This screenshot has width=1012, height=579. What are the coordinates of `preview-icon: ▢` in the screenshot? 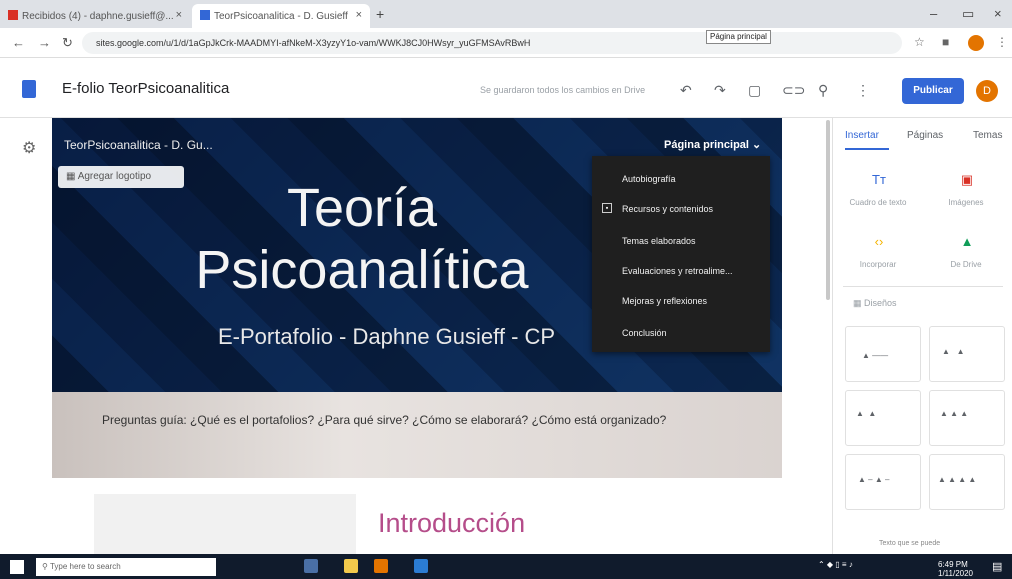 It's located at (754, 90).